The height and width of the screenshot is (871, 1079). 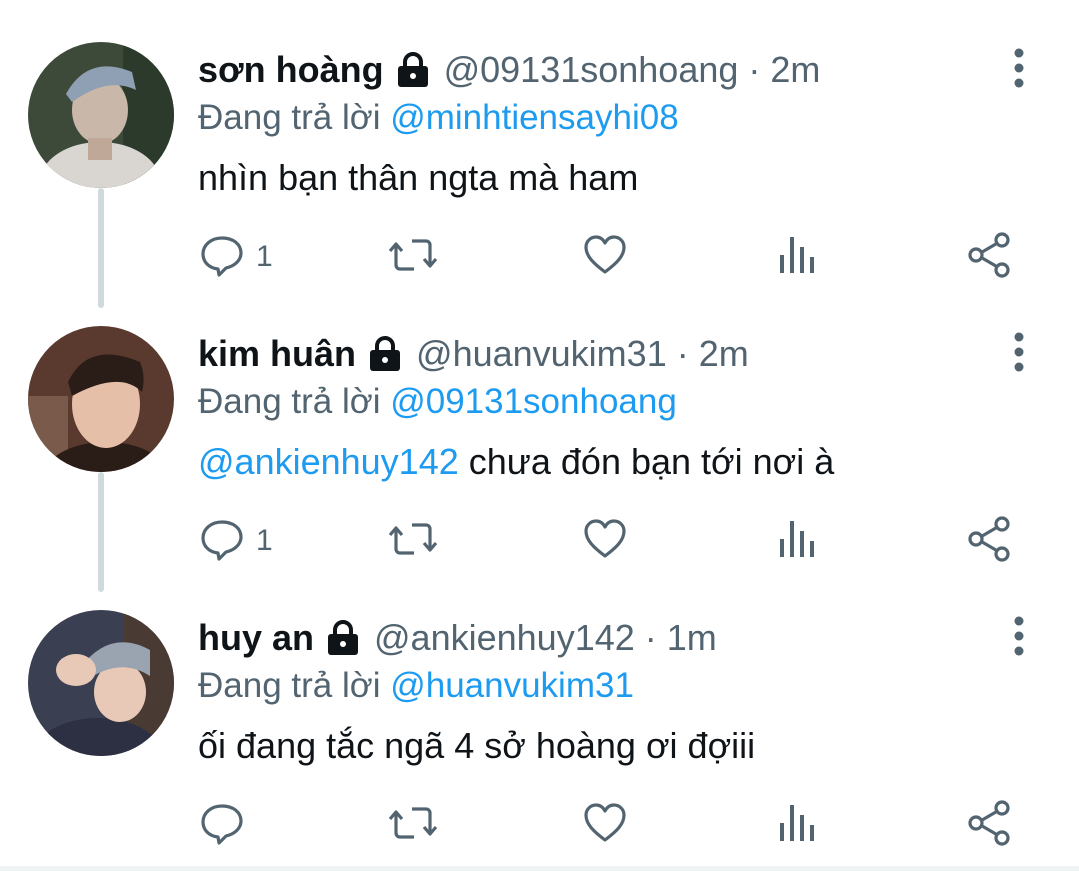 I want to click on user-handle: @09131sonhoang, so click(x=591, y=70).